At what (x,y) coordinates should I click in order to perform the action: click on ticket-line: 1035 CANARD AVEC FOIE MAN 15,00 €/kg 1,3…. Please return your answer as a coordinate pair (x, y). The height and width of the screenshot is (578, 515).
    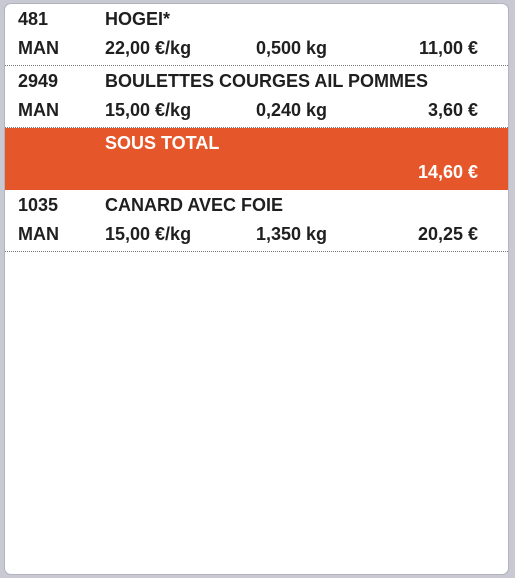
    Looking at the image, I should click on (256, 221).